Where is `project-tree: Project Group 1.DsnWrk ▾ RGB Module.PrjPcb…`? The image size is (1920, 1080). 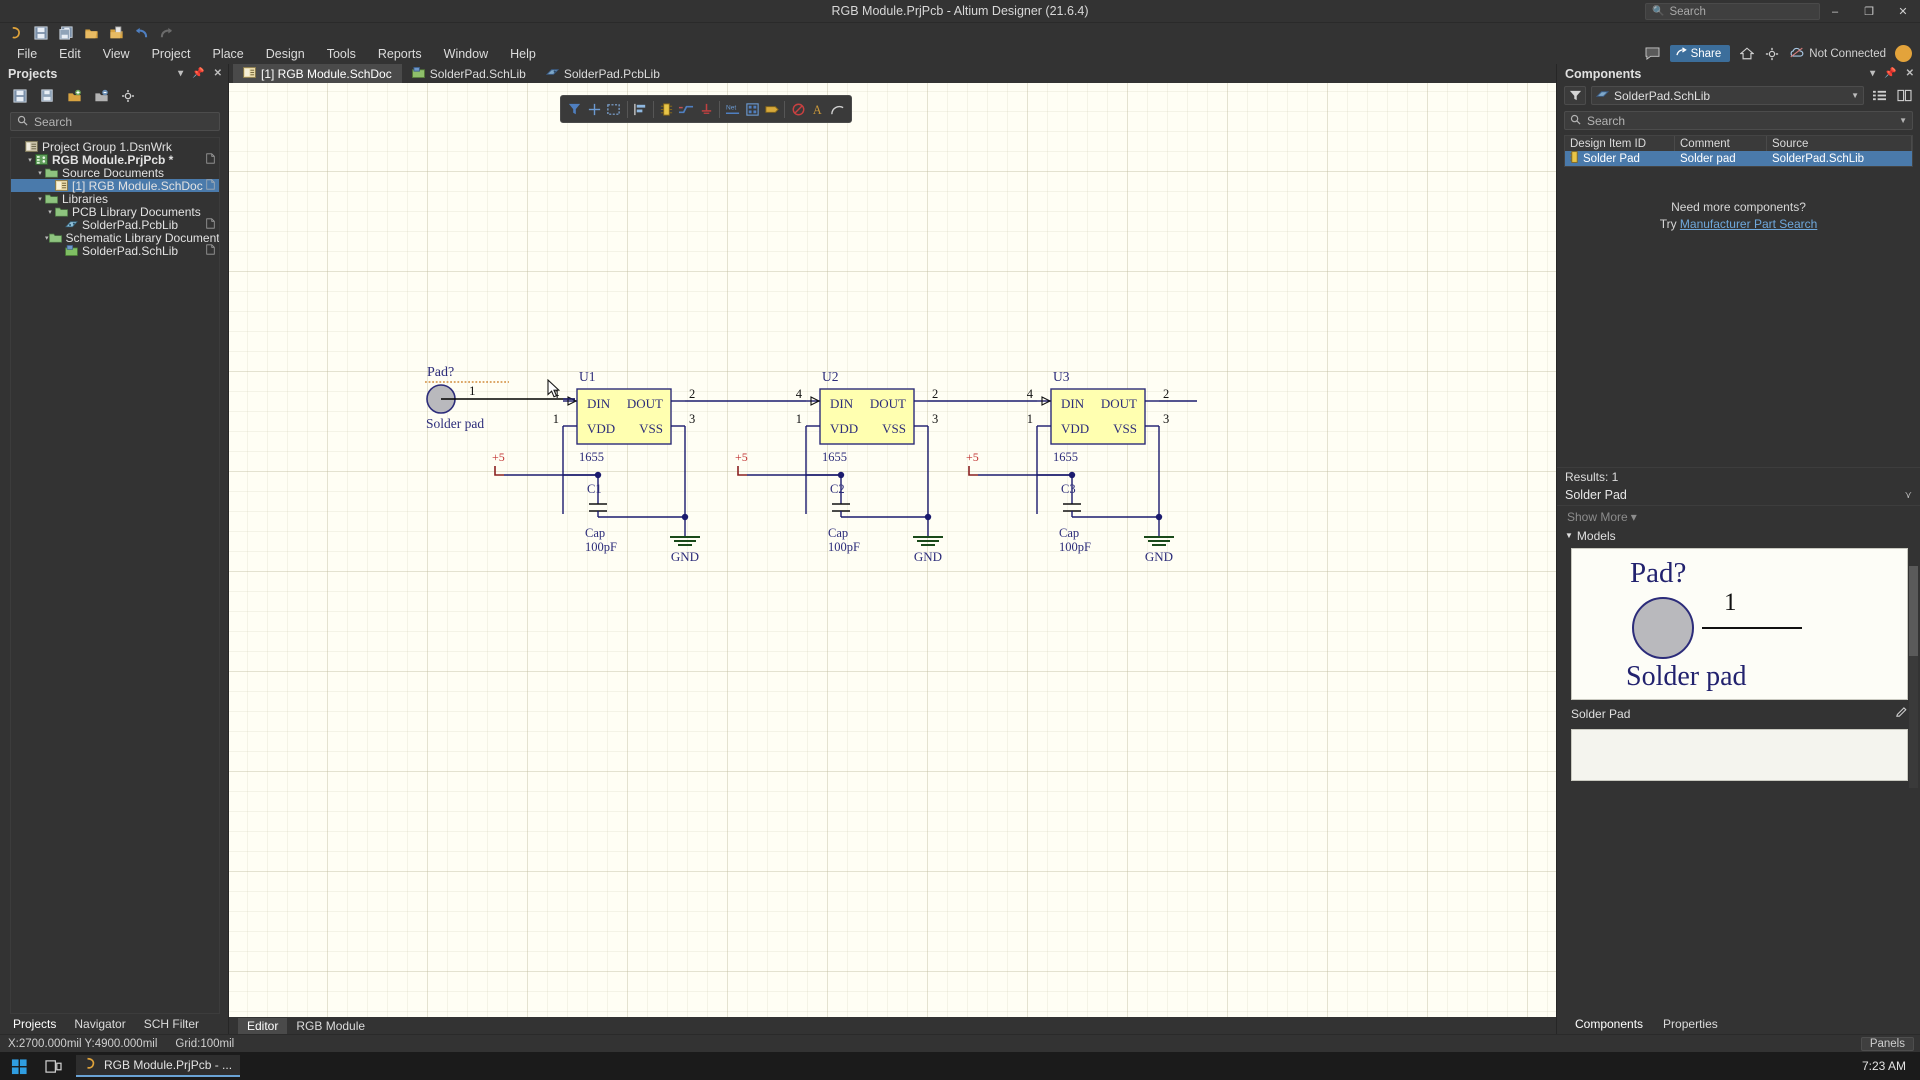
project-tree: Project Group 1.DsnWrk ▾ RGB Module.PrjPcb… is located at coordinates (115, 575).